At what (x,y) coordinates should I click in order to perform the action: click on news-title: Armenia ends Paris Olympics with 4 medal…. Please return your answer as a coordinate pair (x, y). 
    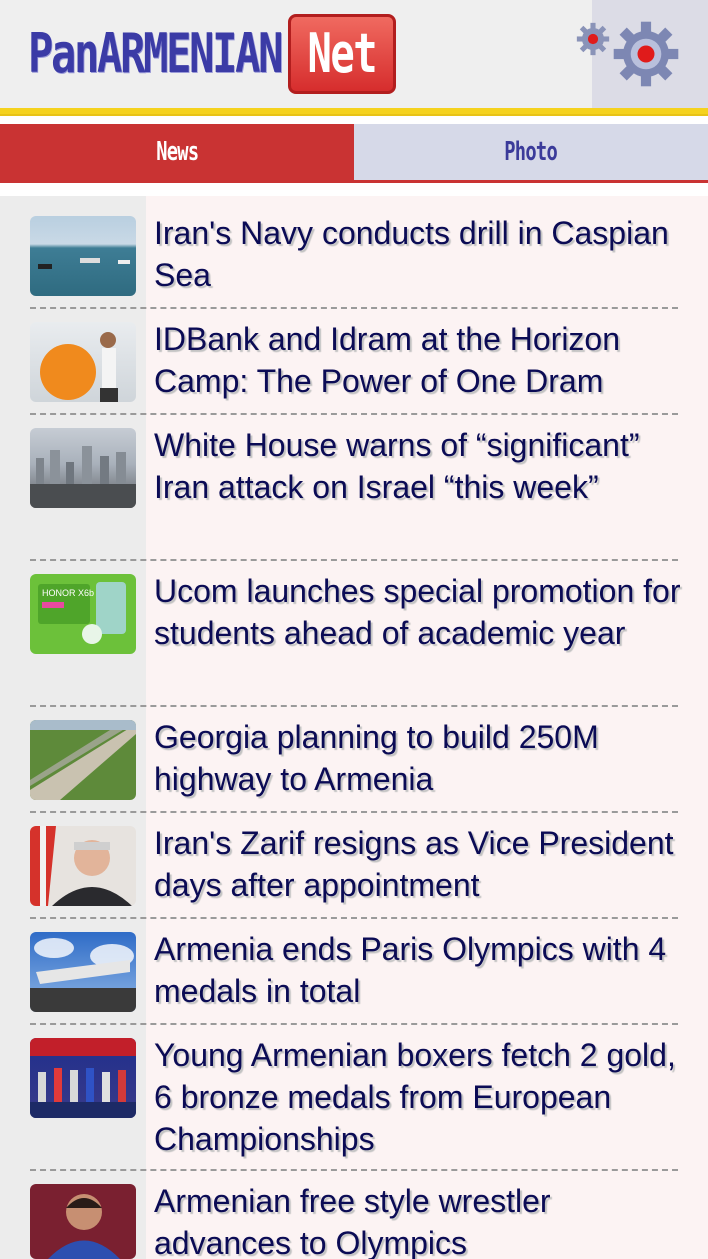
    Looking at the image, I should click on (419, 970).